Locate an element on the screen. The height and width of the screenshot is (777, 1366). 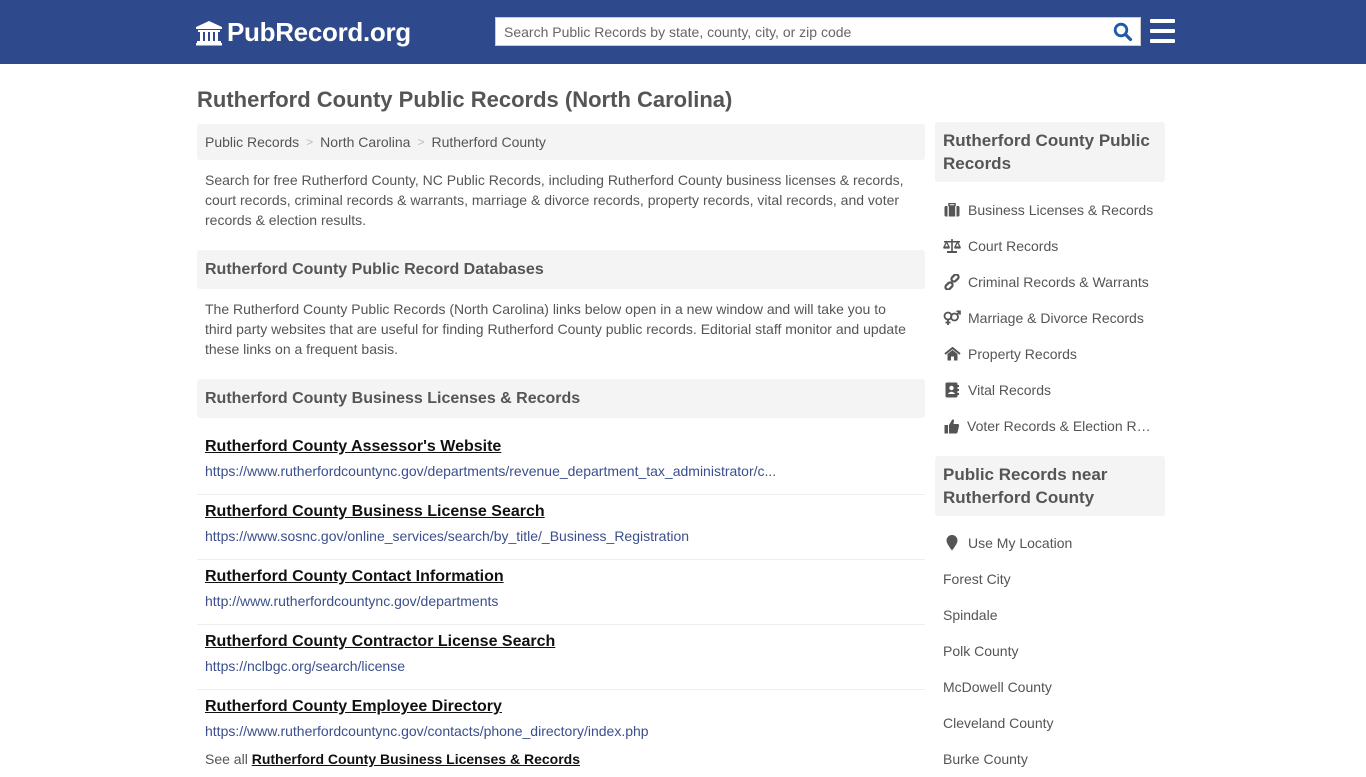
hamburger-menu-button is located at coordinates (1162, 31).